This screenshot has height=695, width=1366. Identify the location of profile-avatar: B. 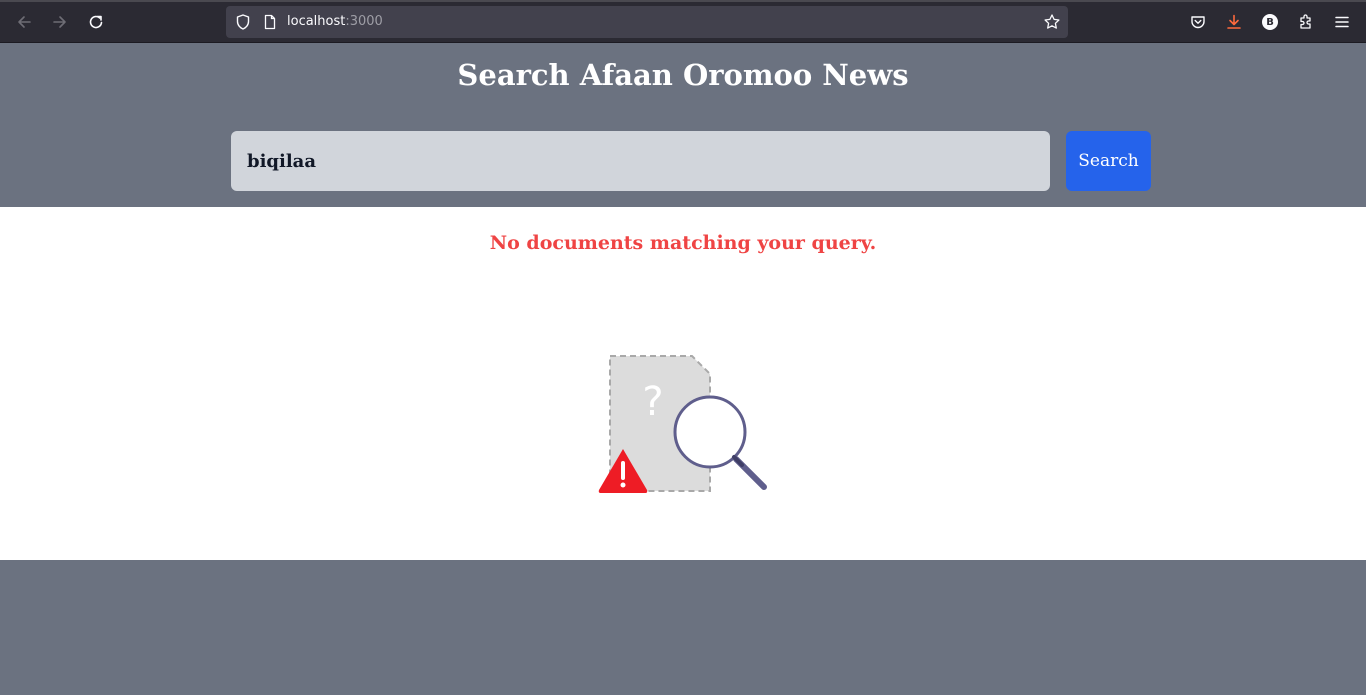
(1270, 22).